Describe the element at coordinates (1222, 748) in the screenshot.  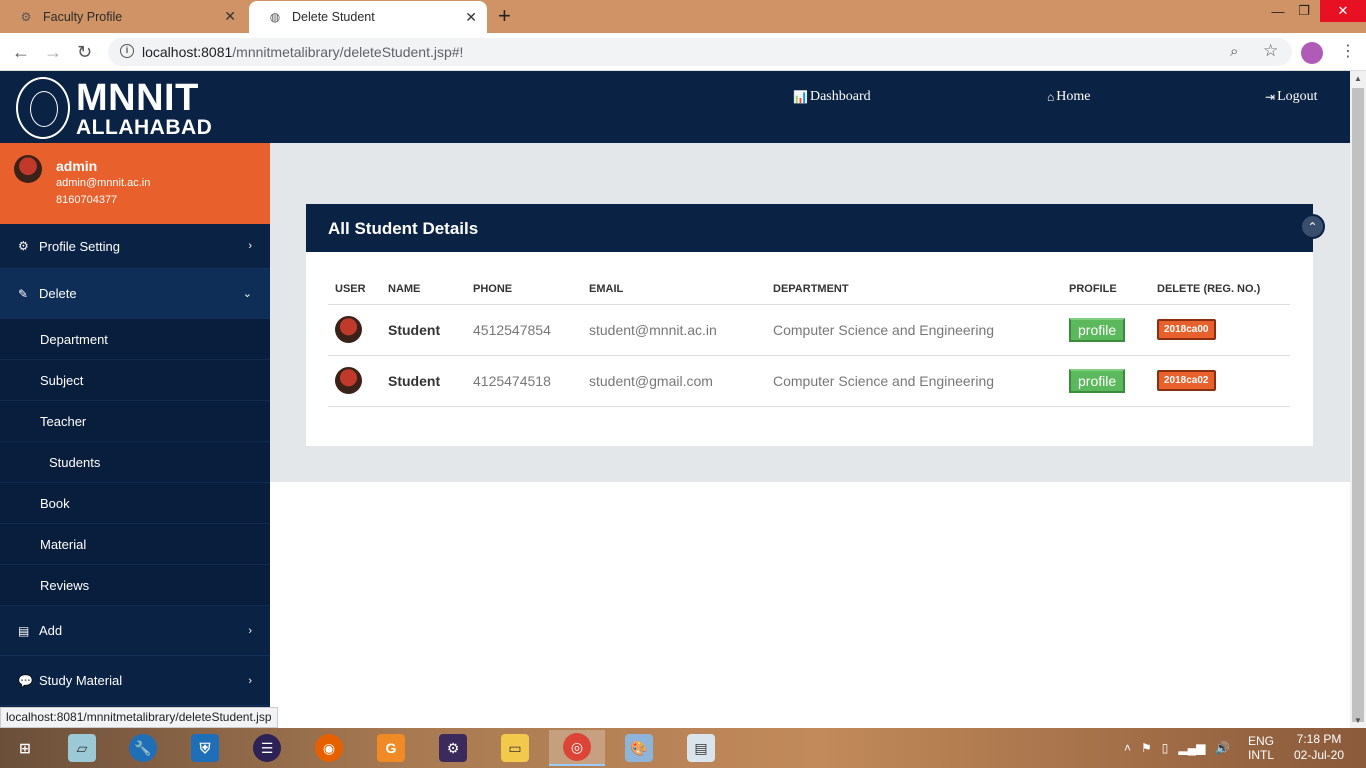
I see `speaker-icon: 🔊` at that location.